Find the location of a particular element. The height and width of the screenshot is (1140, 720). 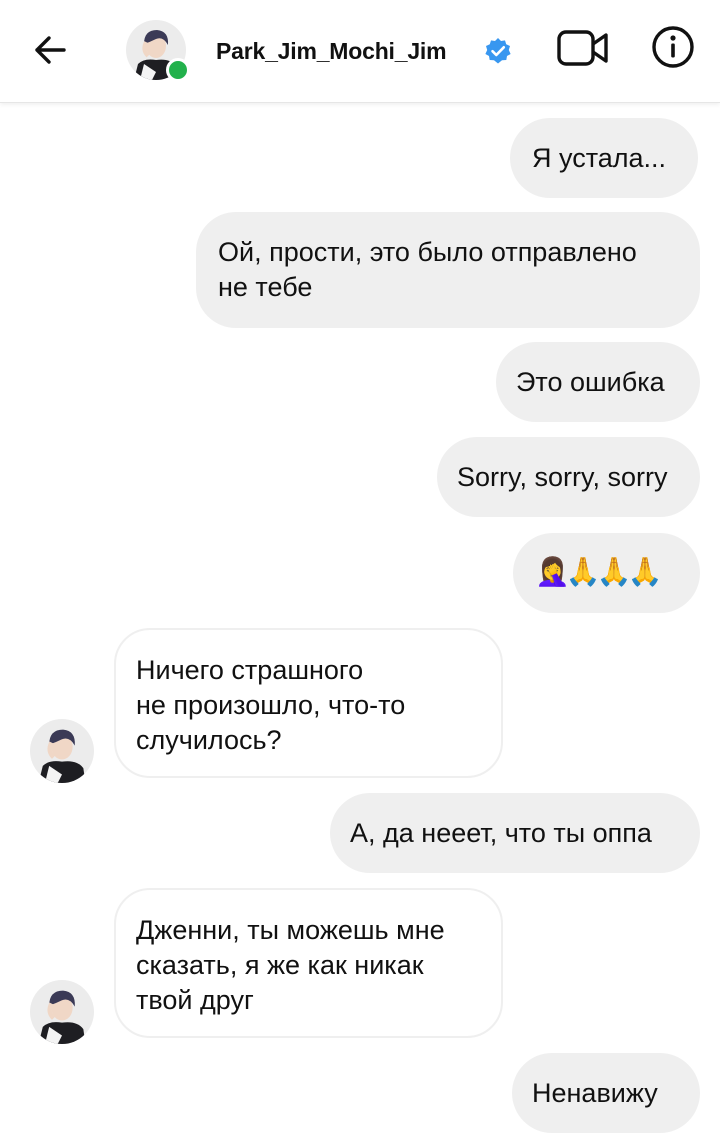

contact-username: Park_Jim_Mochi_Jim is located at coordinates (331, 51).